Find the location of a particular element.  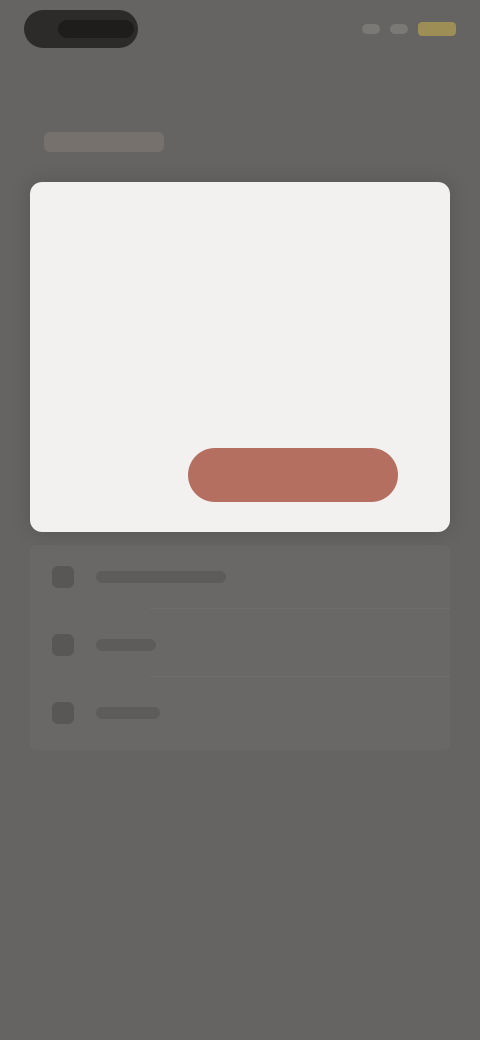

wifi-icon is located at coordinates (399, 29).